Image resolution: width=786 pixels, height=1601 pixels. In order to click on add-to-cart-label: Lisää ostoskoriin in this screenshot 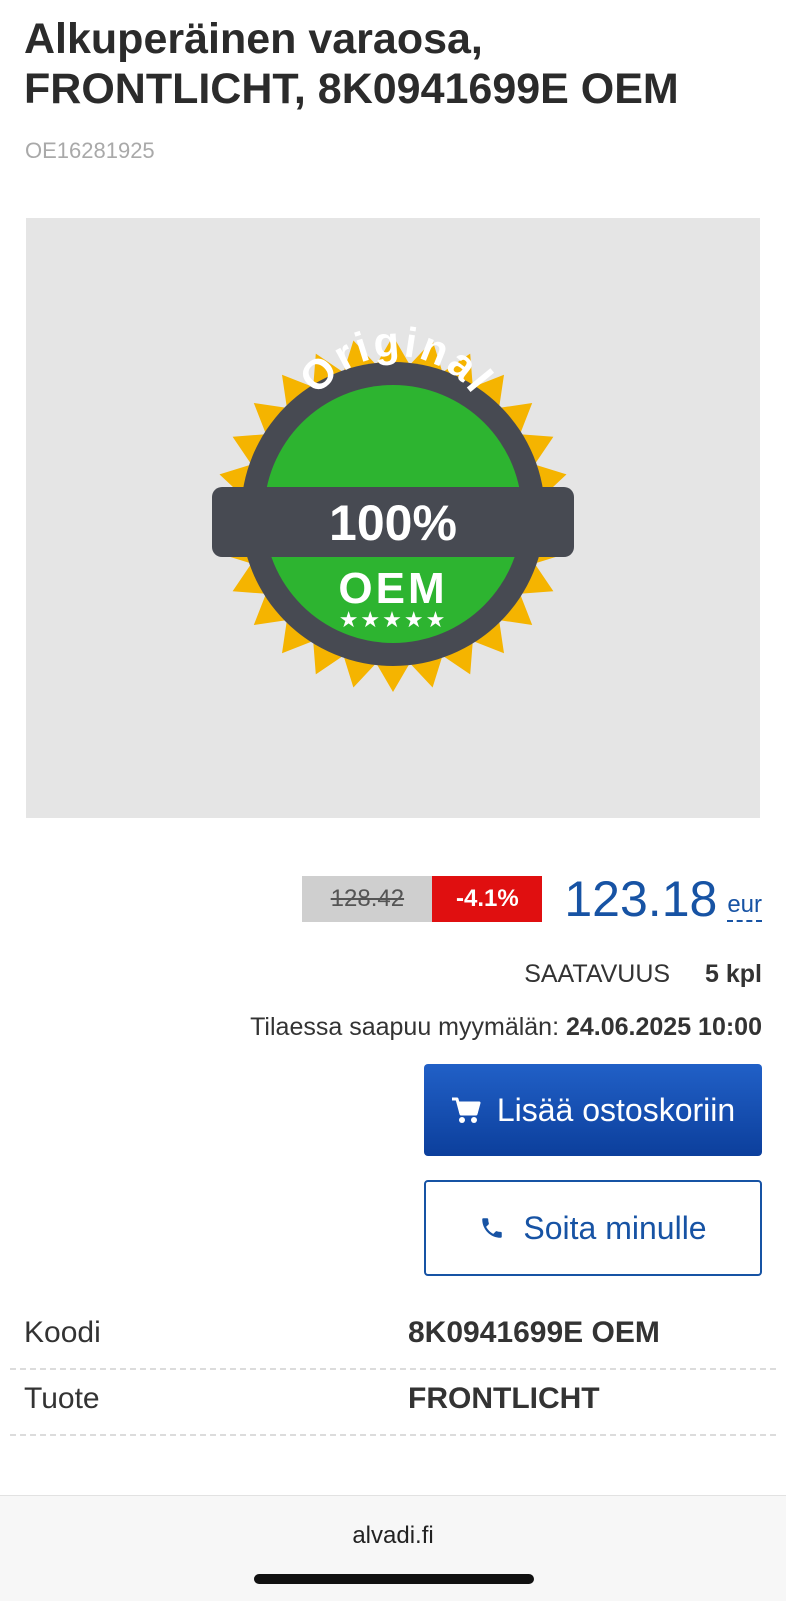, I will do `click(616, 1109)`.